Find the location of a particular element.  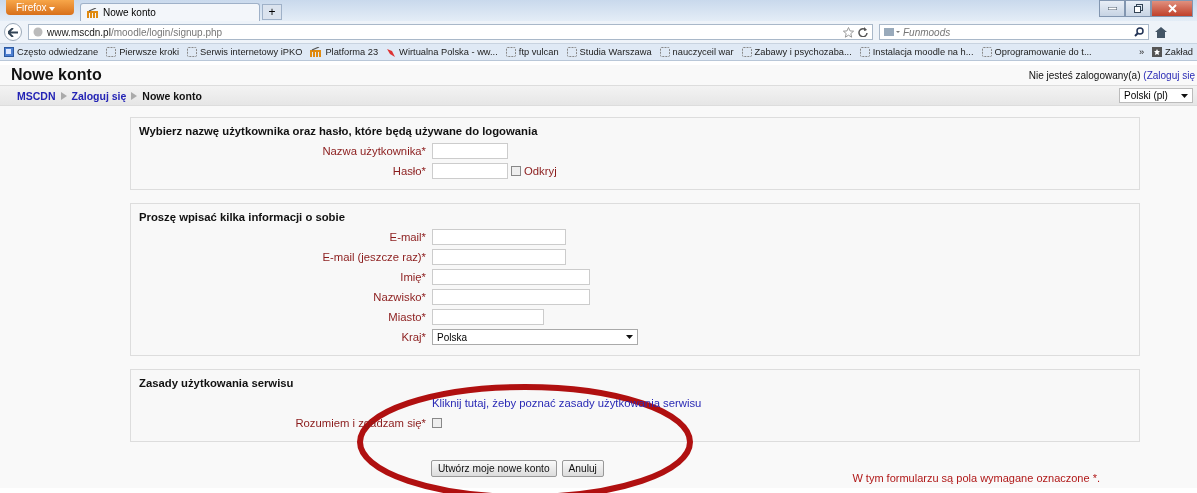

search-engine-icon is located at coordinates (892, 32).